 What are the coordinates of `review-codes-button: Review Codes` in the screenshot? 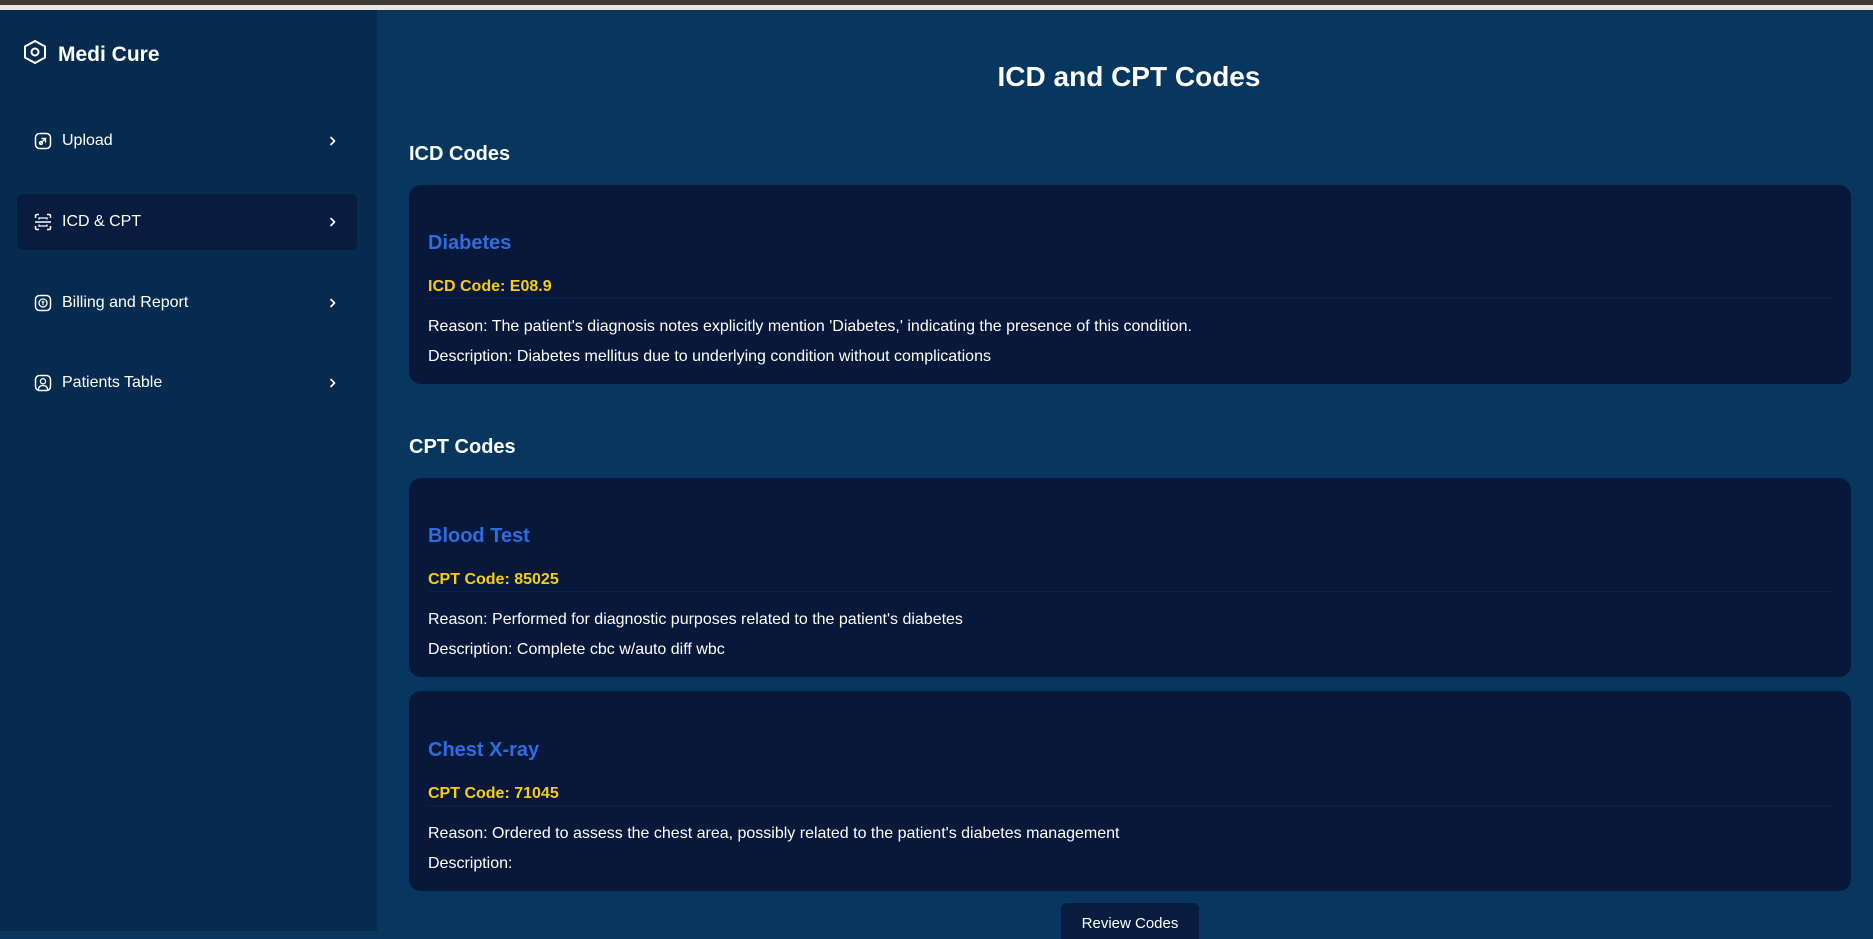 It's located at (1130, 921).